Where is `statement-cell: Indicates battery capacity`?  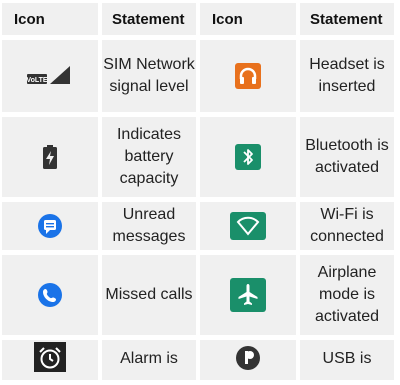
statement-cell: Indicates battery capacity is located at coordinates (149, 157).